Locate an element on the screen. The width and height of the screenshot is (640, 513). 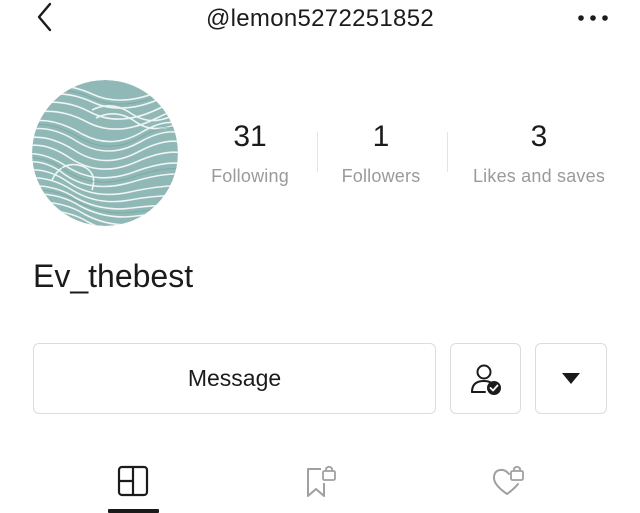
followers-label: Followers is located at coordinates (381, 176).